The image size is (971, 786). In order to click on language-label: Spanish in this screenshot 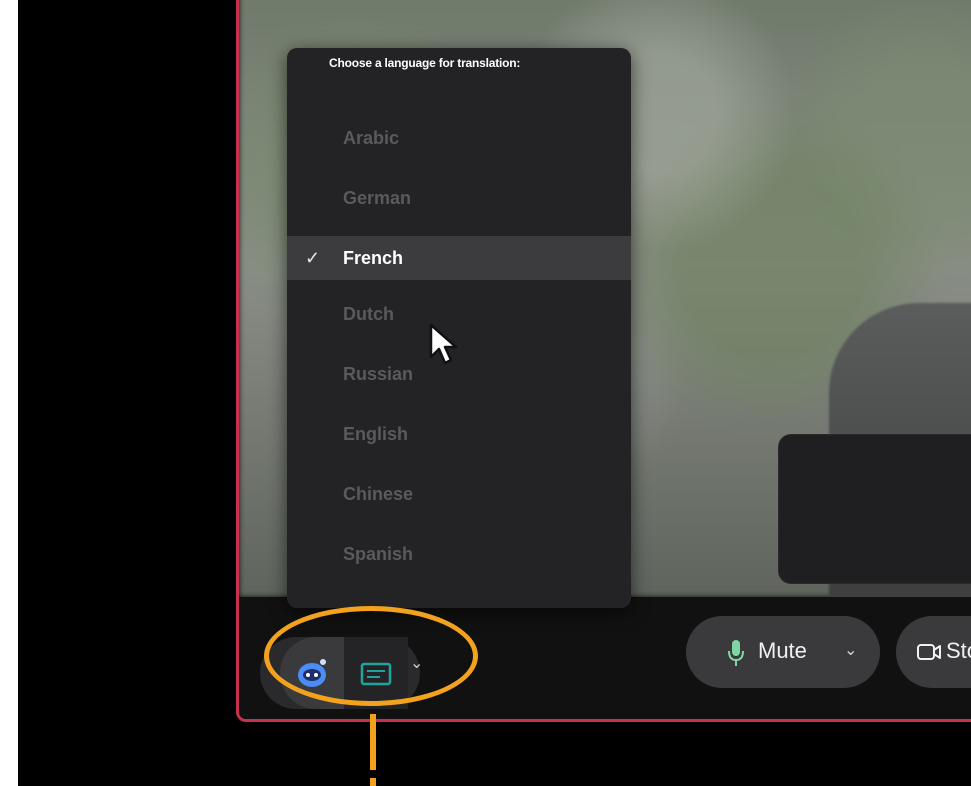, I will do `click(378, 554)`.